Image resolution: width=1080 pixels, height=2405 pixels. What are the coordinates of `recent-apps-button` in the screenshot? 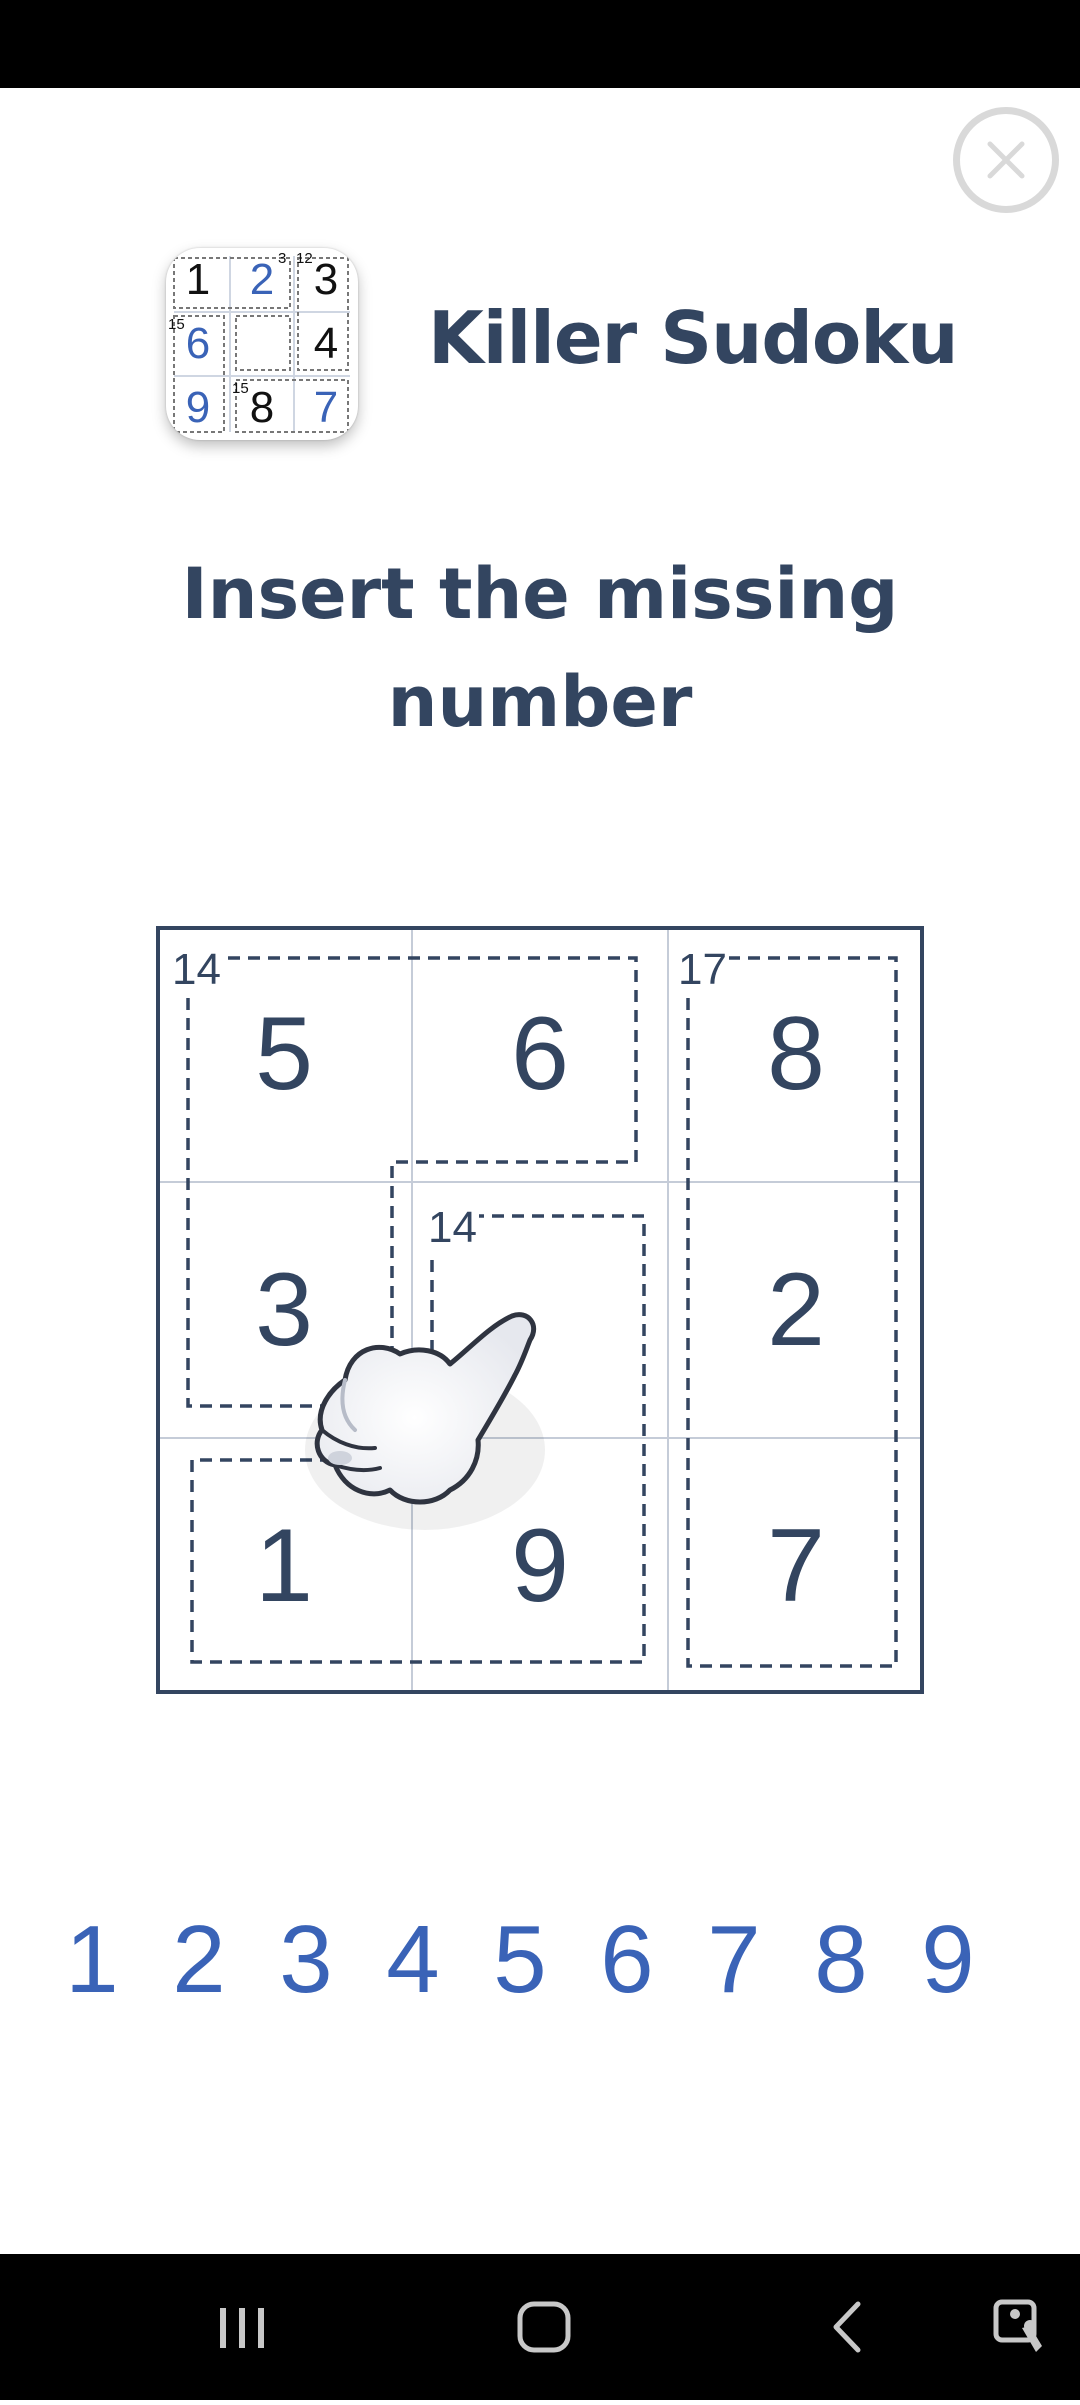 It's located at (242, 2327).